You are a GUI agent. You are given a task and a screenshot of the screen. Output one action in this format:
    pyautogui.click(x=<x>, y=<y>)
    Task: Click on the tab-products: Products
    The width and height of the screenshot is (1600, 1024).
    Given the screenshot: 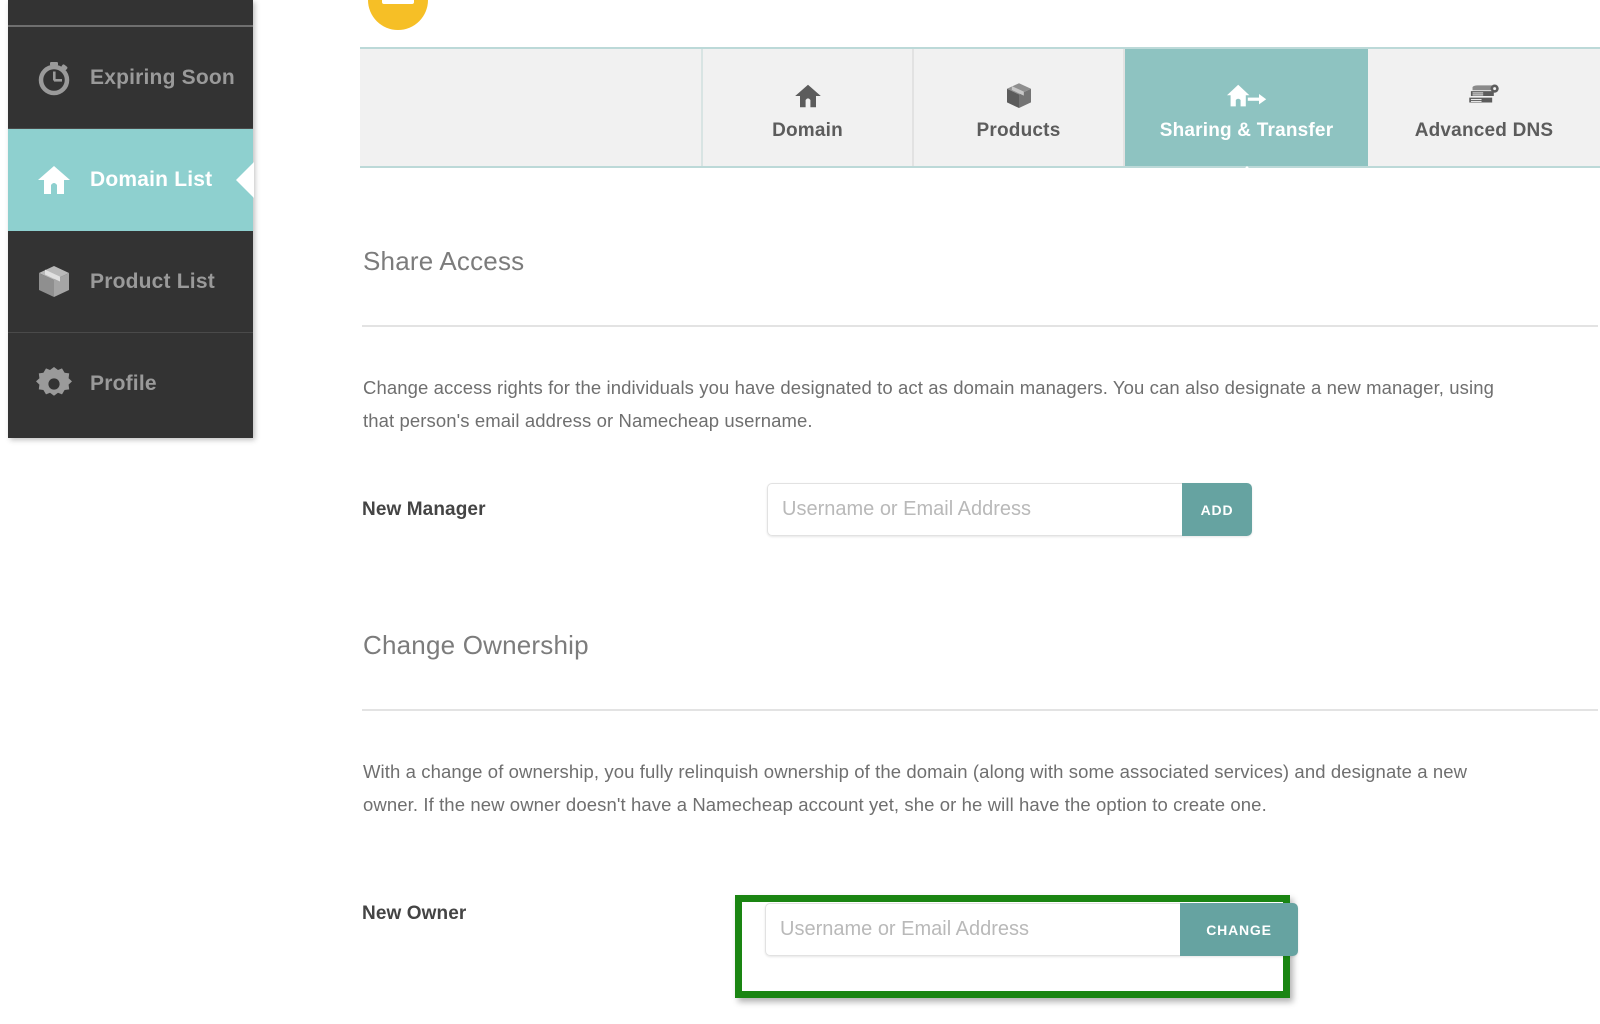 What is the action you would take?
    pyautogui.click(x=1019, y=107)
    